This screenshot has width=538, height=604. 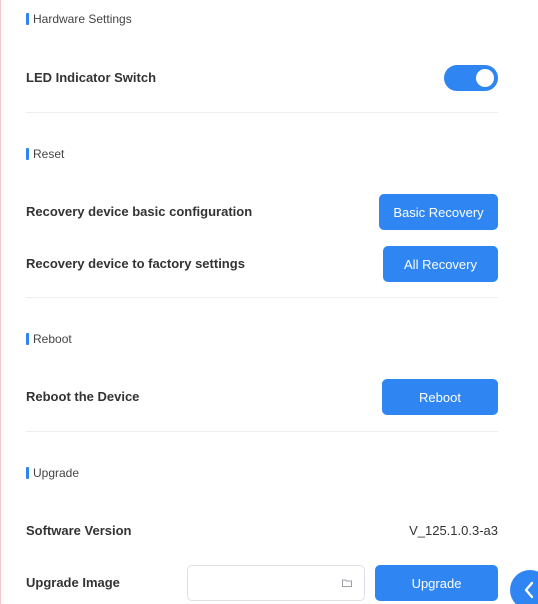 What do you see at coordinates (485, 78) in the screenshot?
I see `toggle-knob` at bounding box center [485, 78].